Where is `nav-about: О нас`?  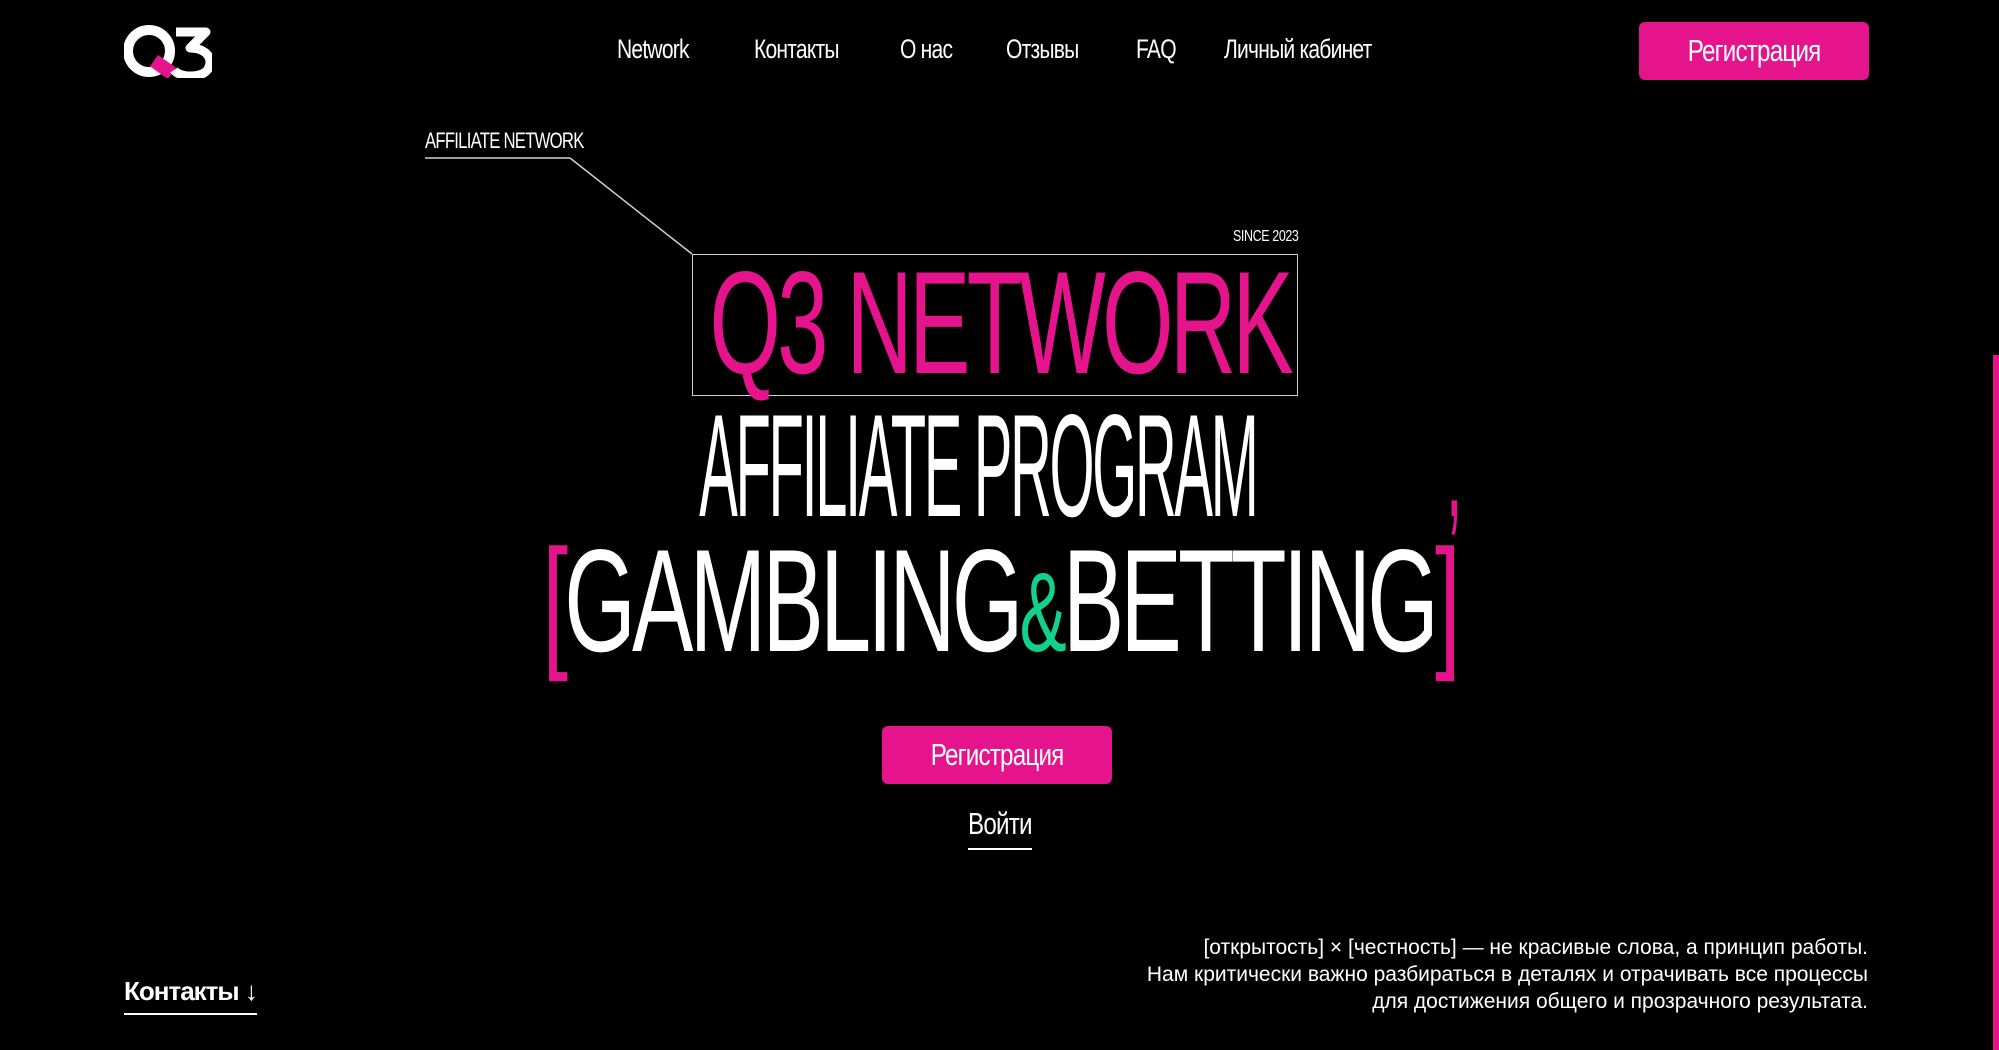
nav-about: О нас is located at coordinates (926, 49).